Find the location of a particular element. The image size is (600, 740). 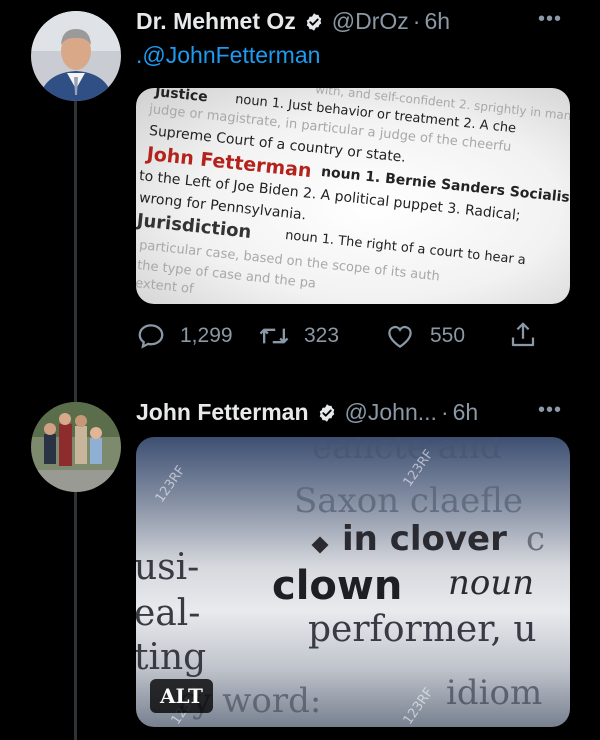

dict-line: extent of is located at coordinates (165, 287).